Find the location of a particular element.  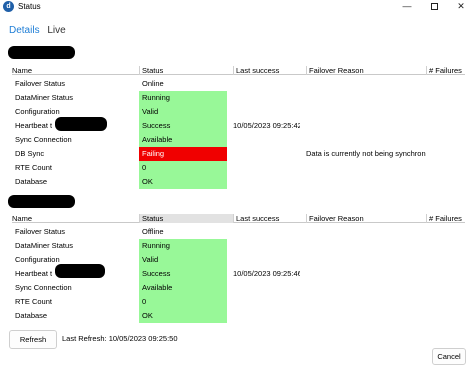

row-name: DB Sync is located at coordinates (30, 153).